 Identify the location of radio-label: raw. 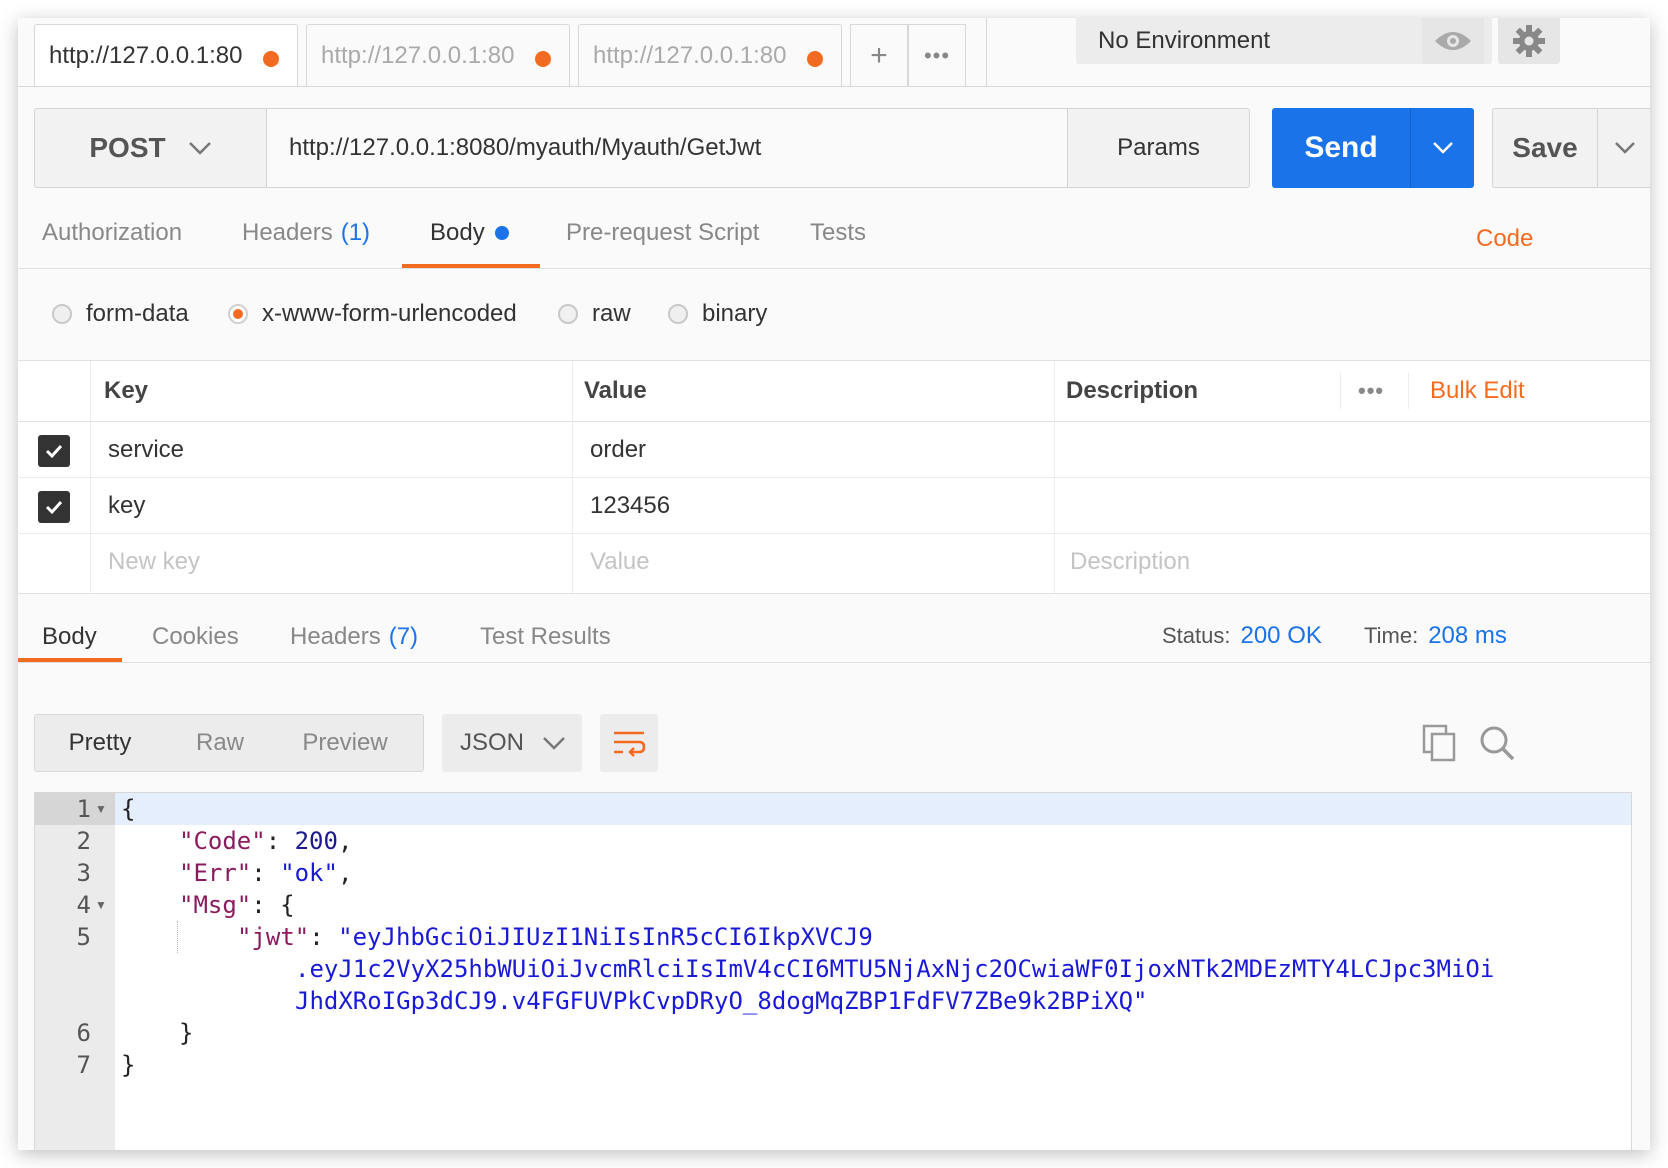
(611, 313).